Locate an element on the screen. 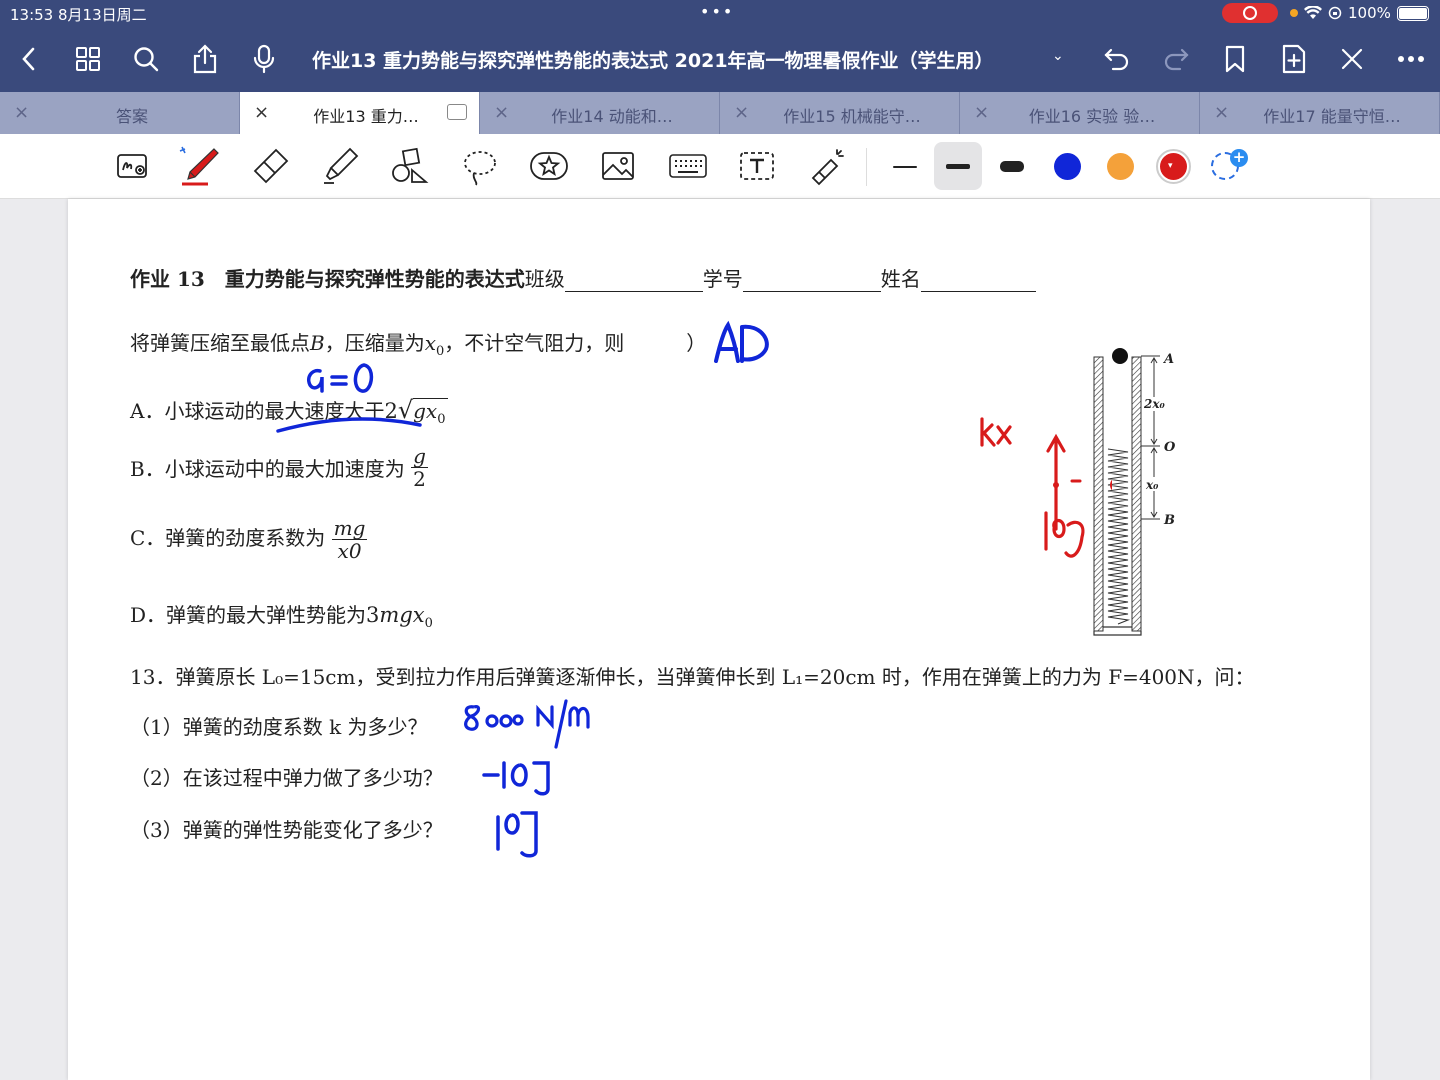 The image size is (1440, 1080). handwriting-lasso-icon is located at coordinates (133, 166).